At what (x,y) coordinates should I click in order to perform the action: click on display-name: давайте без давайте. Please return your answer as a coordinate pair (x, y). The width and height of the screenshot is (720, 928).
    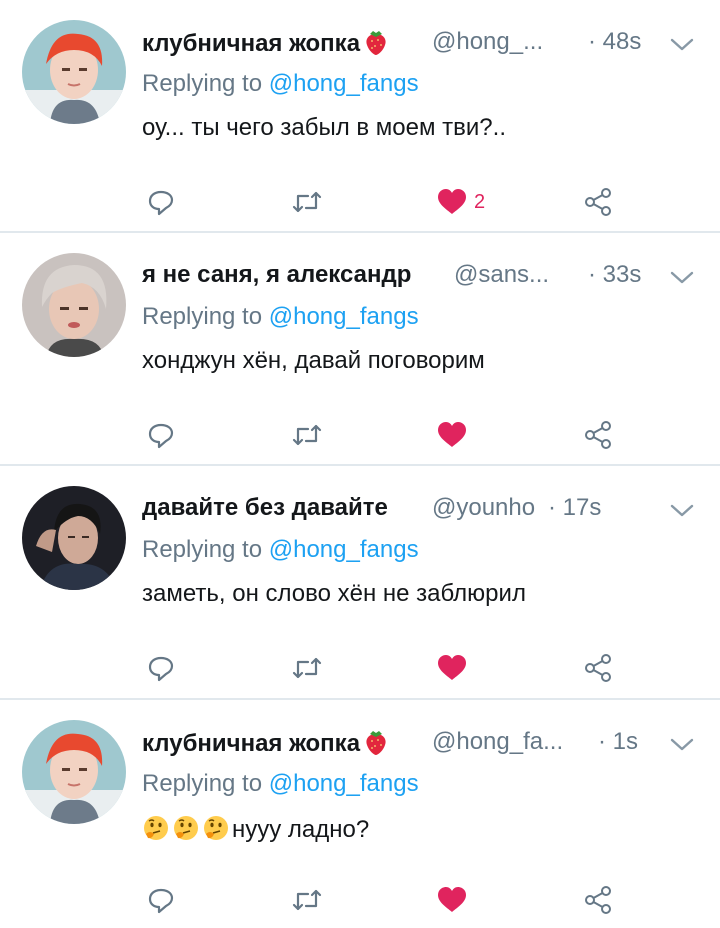
    Looking at the image, I should click on (265, 508).